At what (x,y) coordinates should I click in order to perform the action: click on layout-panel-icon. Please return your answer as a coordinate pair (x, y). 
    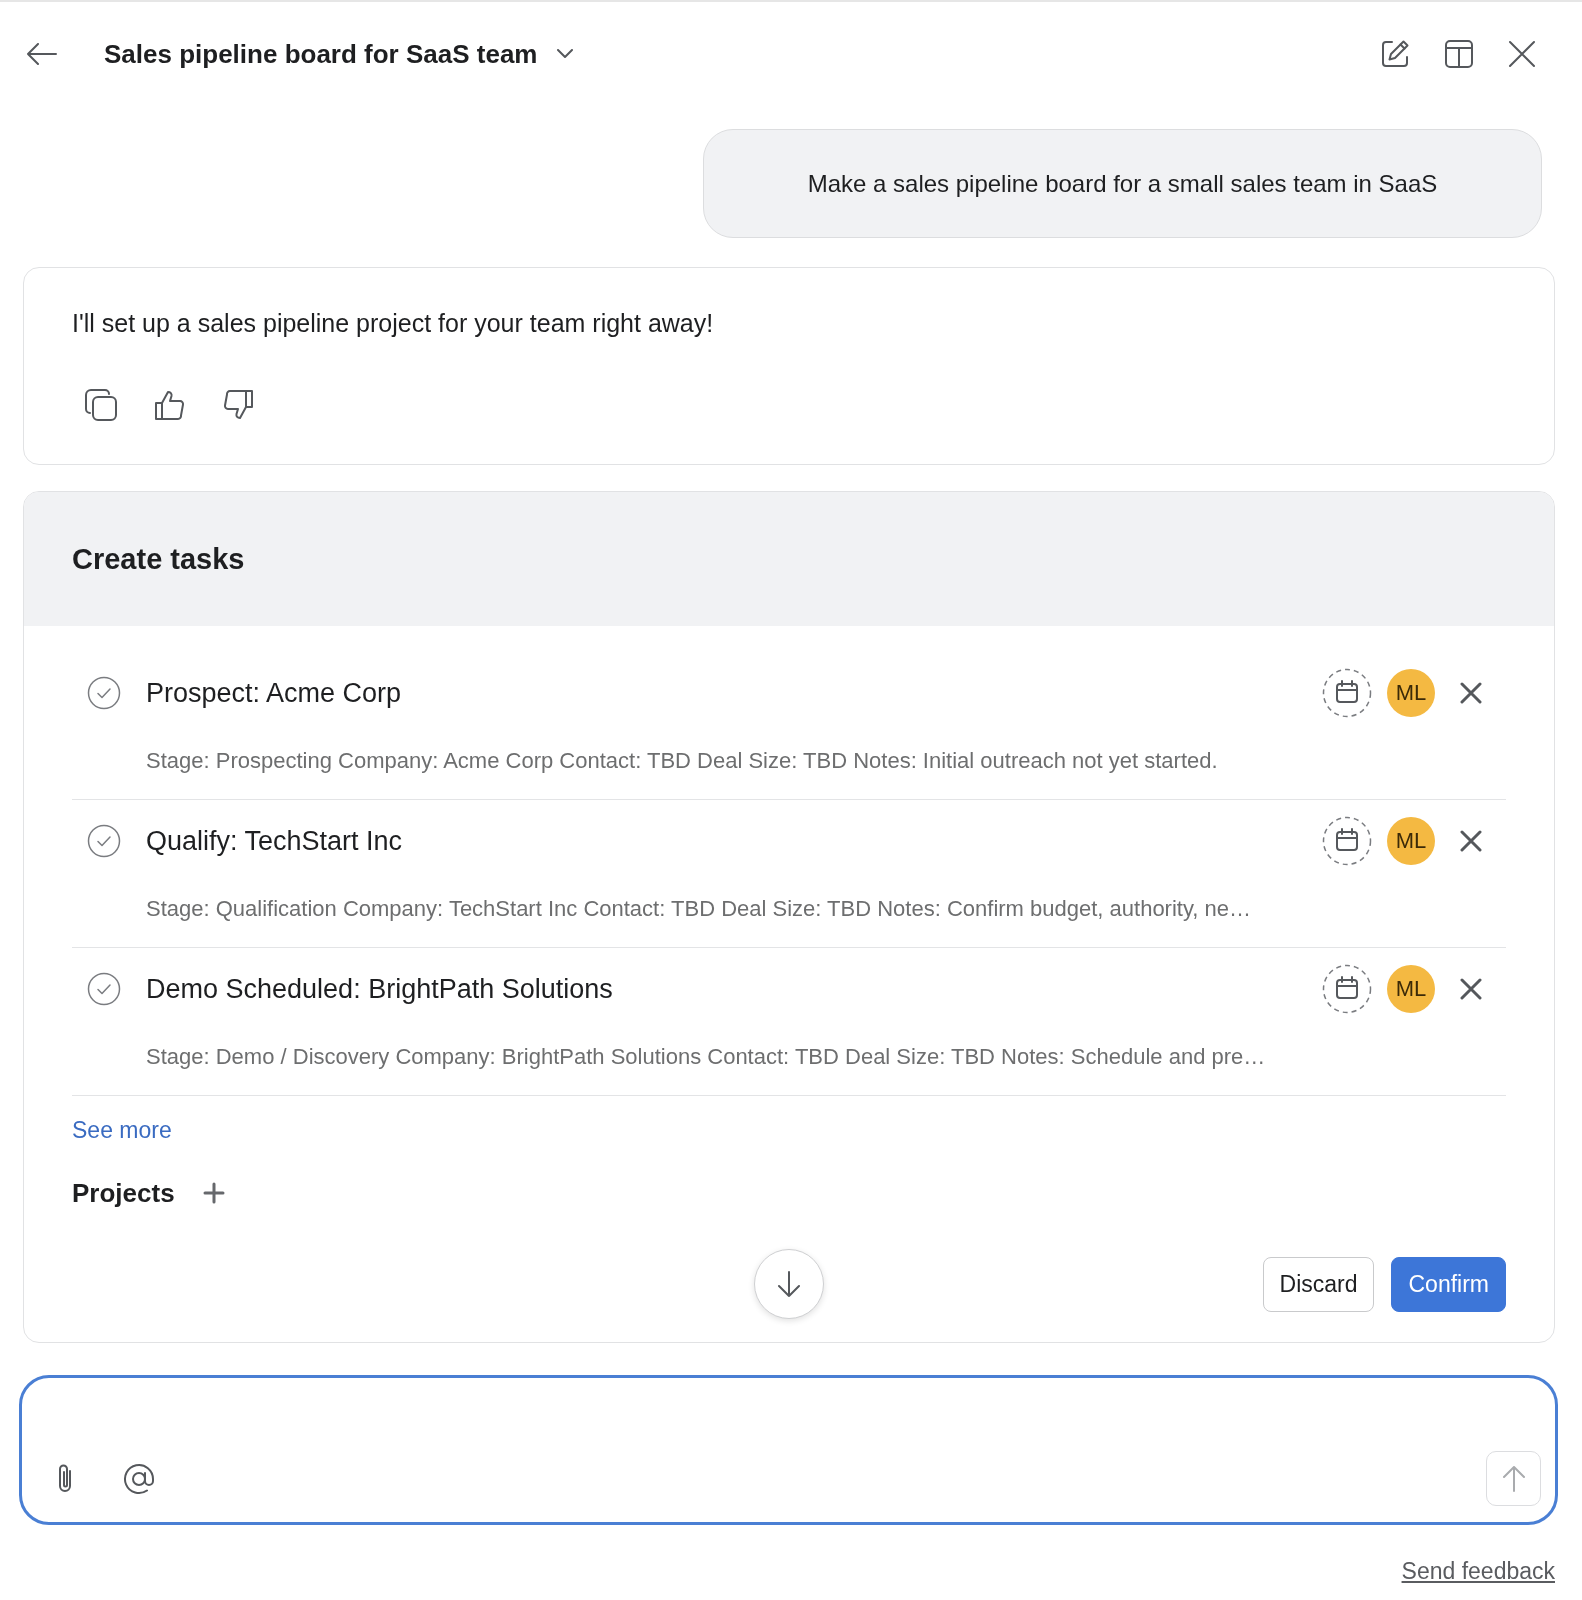
    Looking at the image, I should click on (1459, 54).